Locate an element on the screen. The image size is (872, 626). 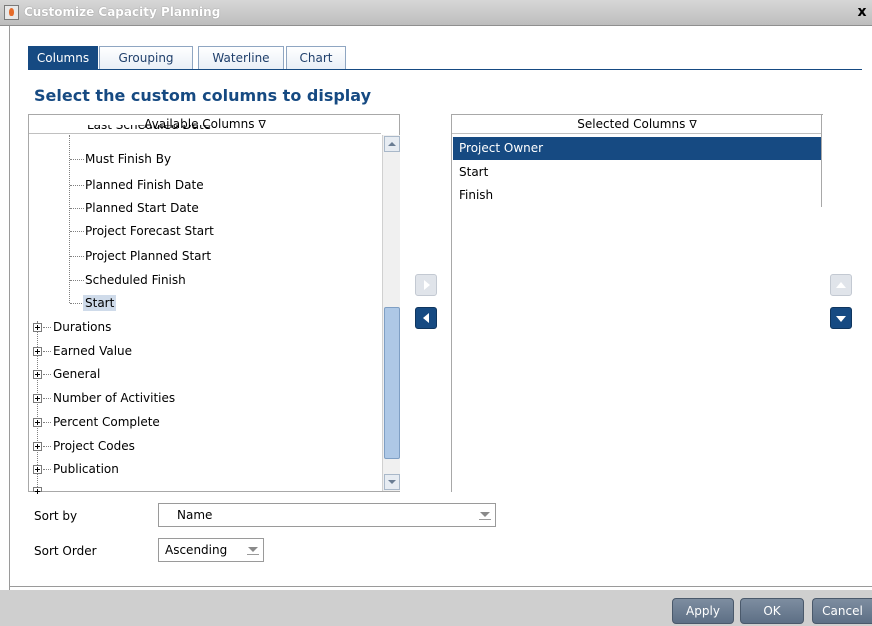
tree-item-label: Last Scheduled Date is located at coordinates (149, 128).